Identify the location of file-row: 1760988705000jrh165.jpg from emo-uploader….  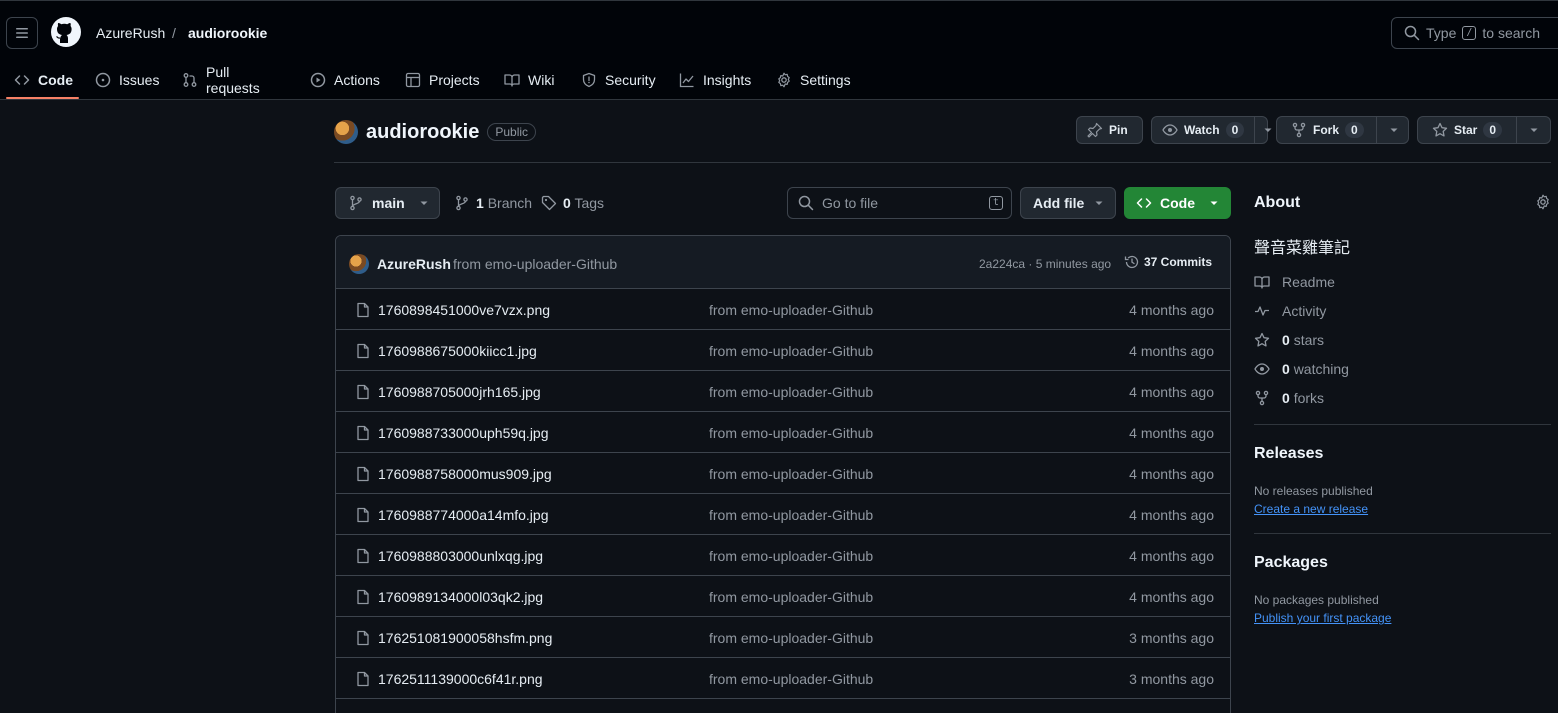
(783, 391).